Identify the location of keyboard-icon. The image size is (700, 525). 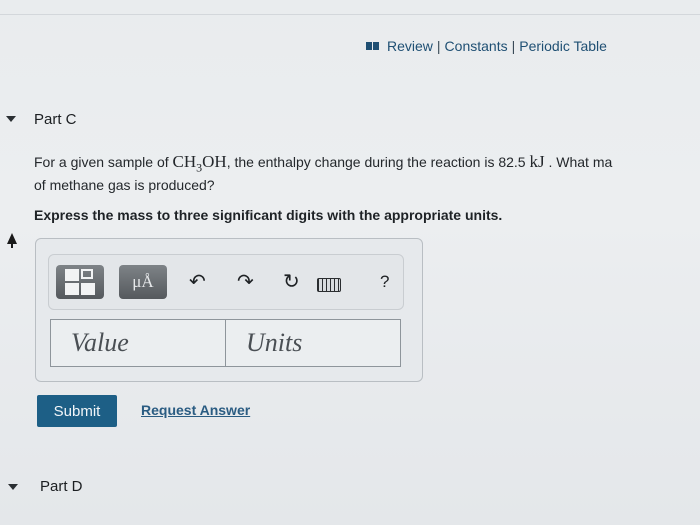
(329, 285).